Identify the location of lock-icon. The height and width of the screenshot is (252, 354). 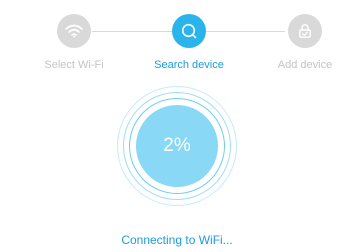
(305, 31).